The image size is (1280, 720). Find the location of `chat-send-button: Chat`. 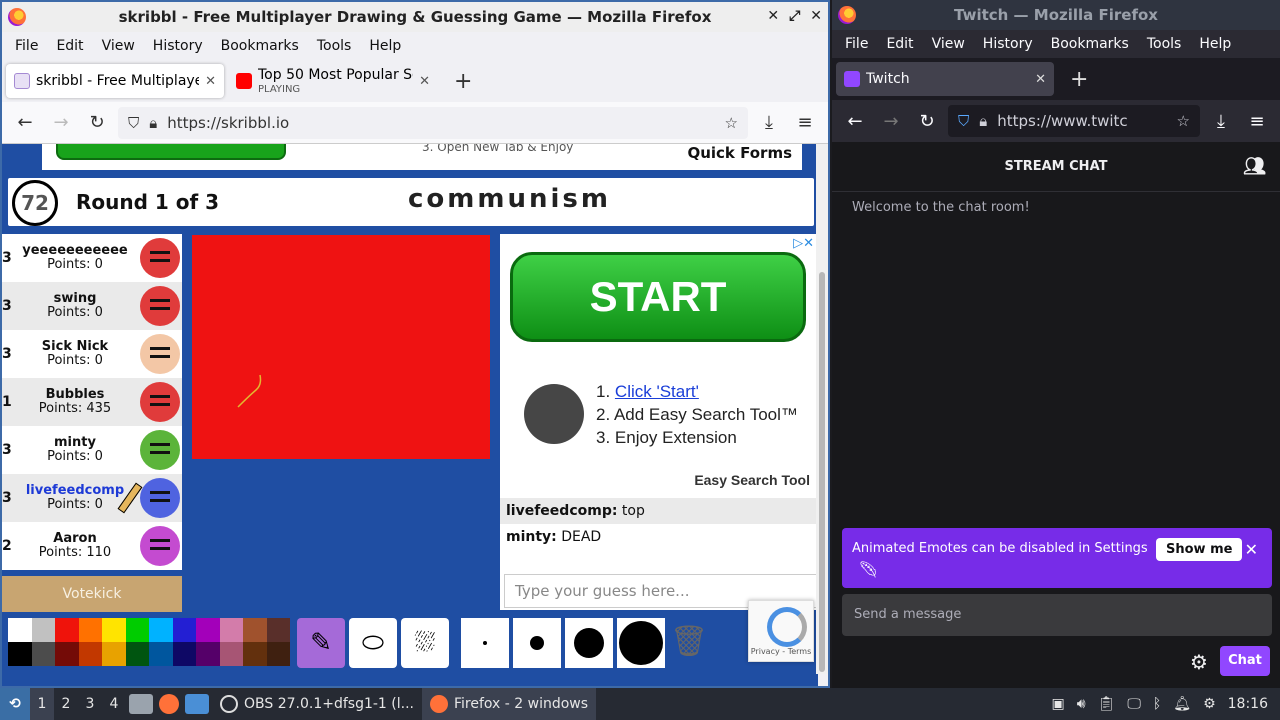

chat-send-button: Chat is located at coordinates (1245, 661).